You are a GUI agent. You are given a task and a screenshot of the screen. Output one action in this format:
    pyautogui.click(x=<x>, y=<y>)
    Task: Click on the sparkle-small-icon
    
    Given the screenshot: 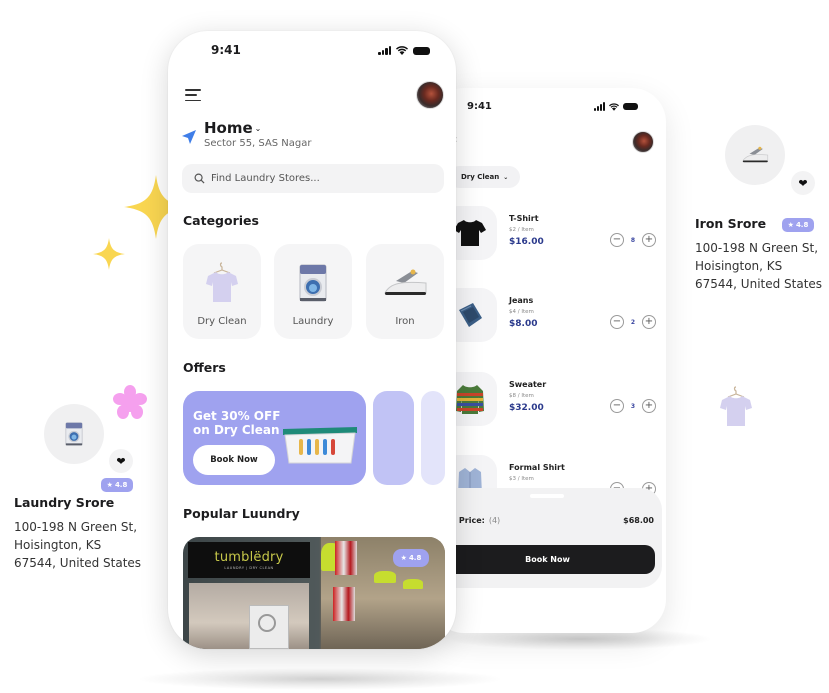 What is the action you would take?
    pyautogui.click(x=109, y=254)
    